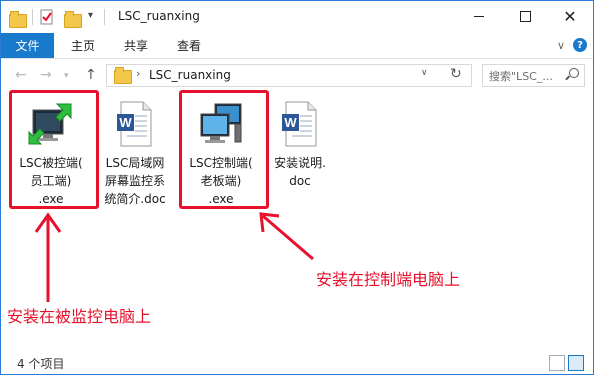 The width and height of the screenshot is (594, 375). What do you see at coordinates (557, 363) in the screenshot?
I see `details-view-icon` at bounding box center [557, 363].